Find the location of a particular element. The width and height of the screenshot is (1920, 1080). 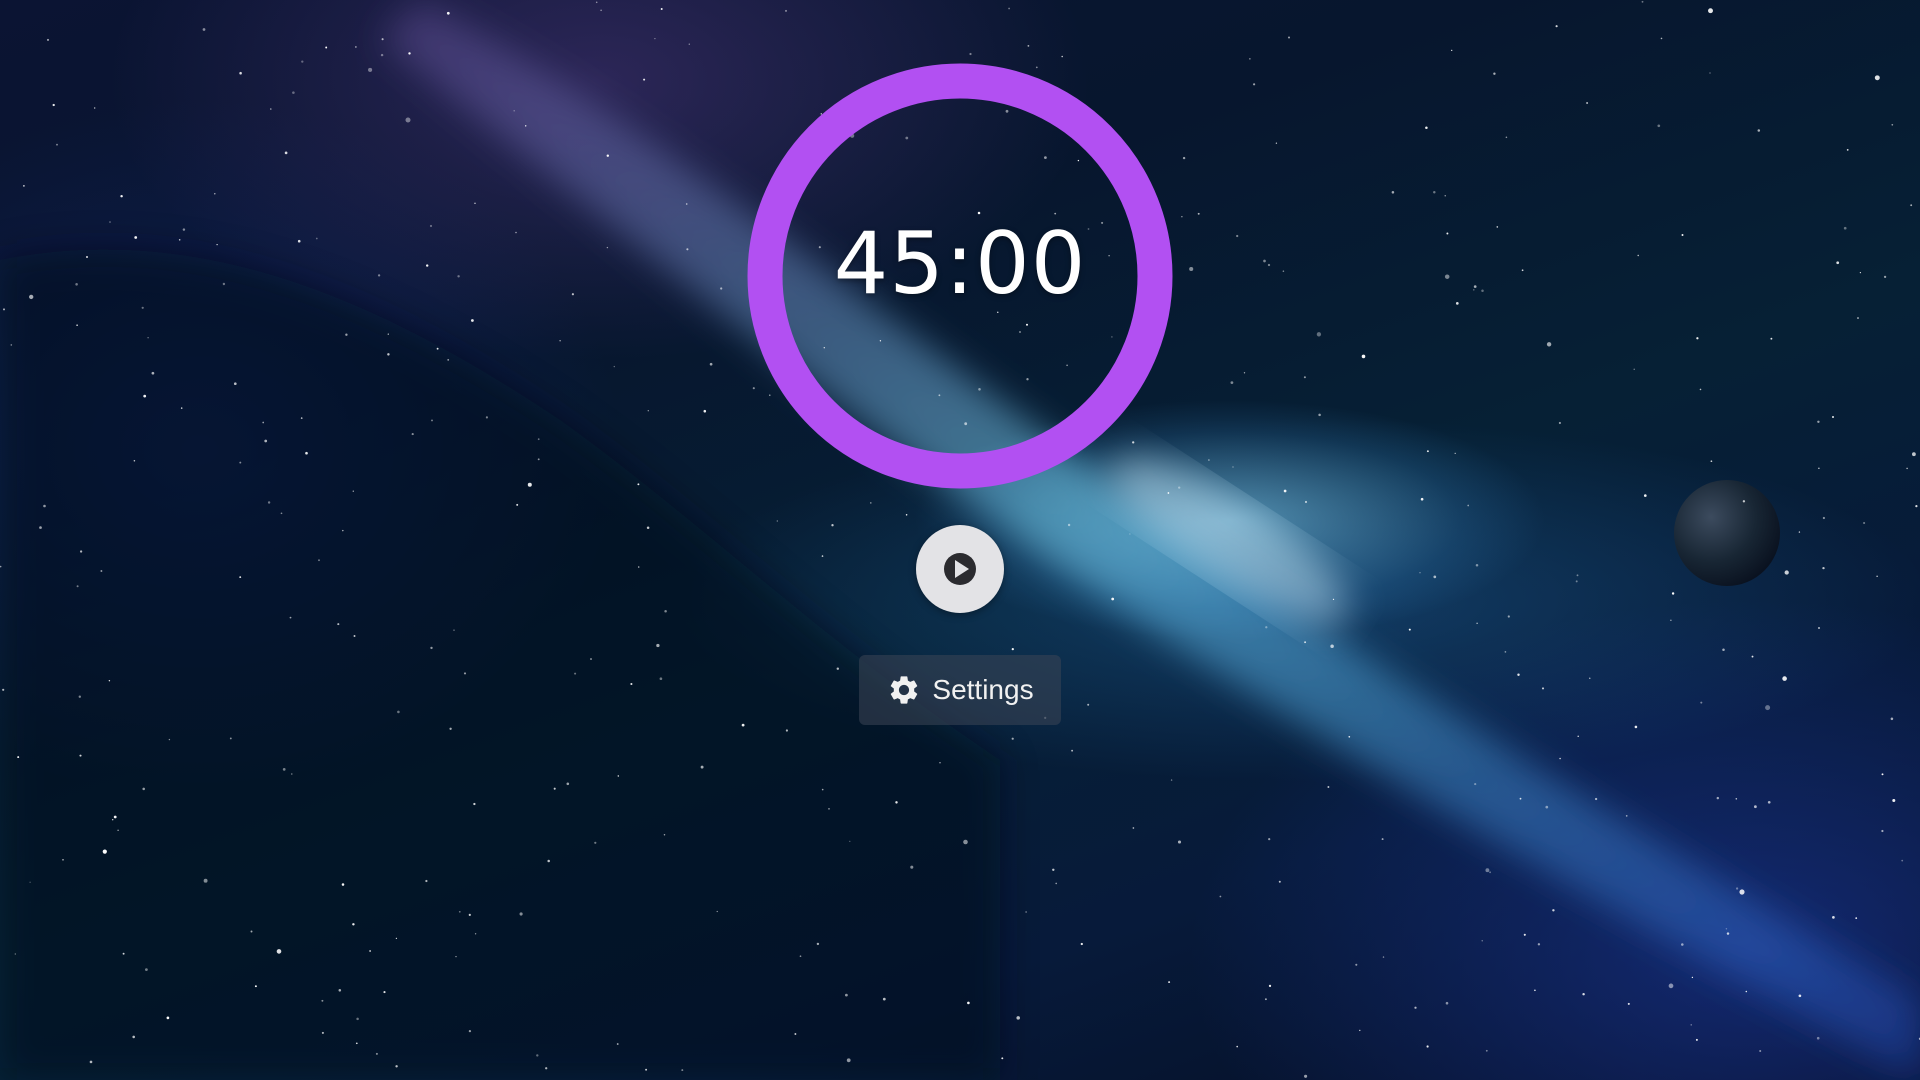

play-button is located at coordinates (960, 569).